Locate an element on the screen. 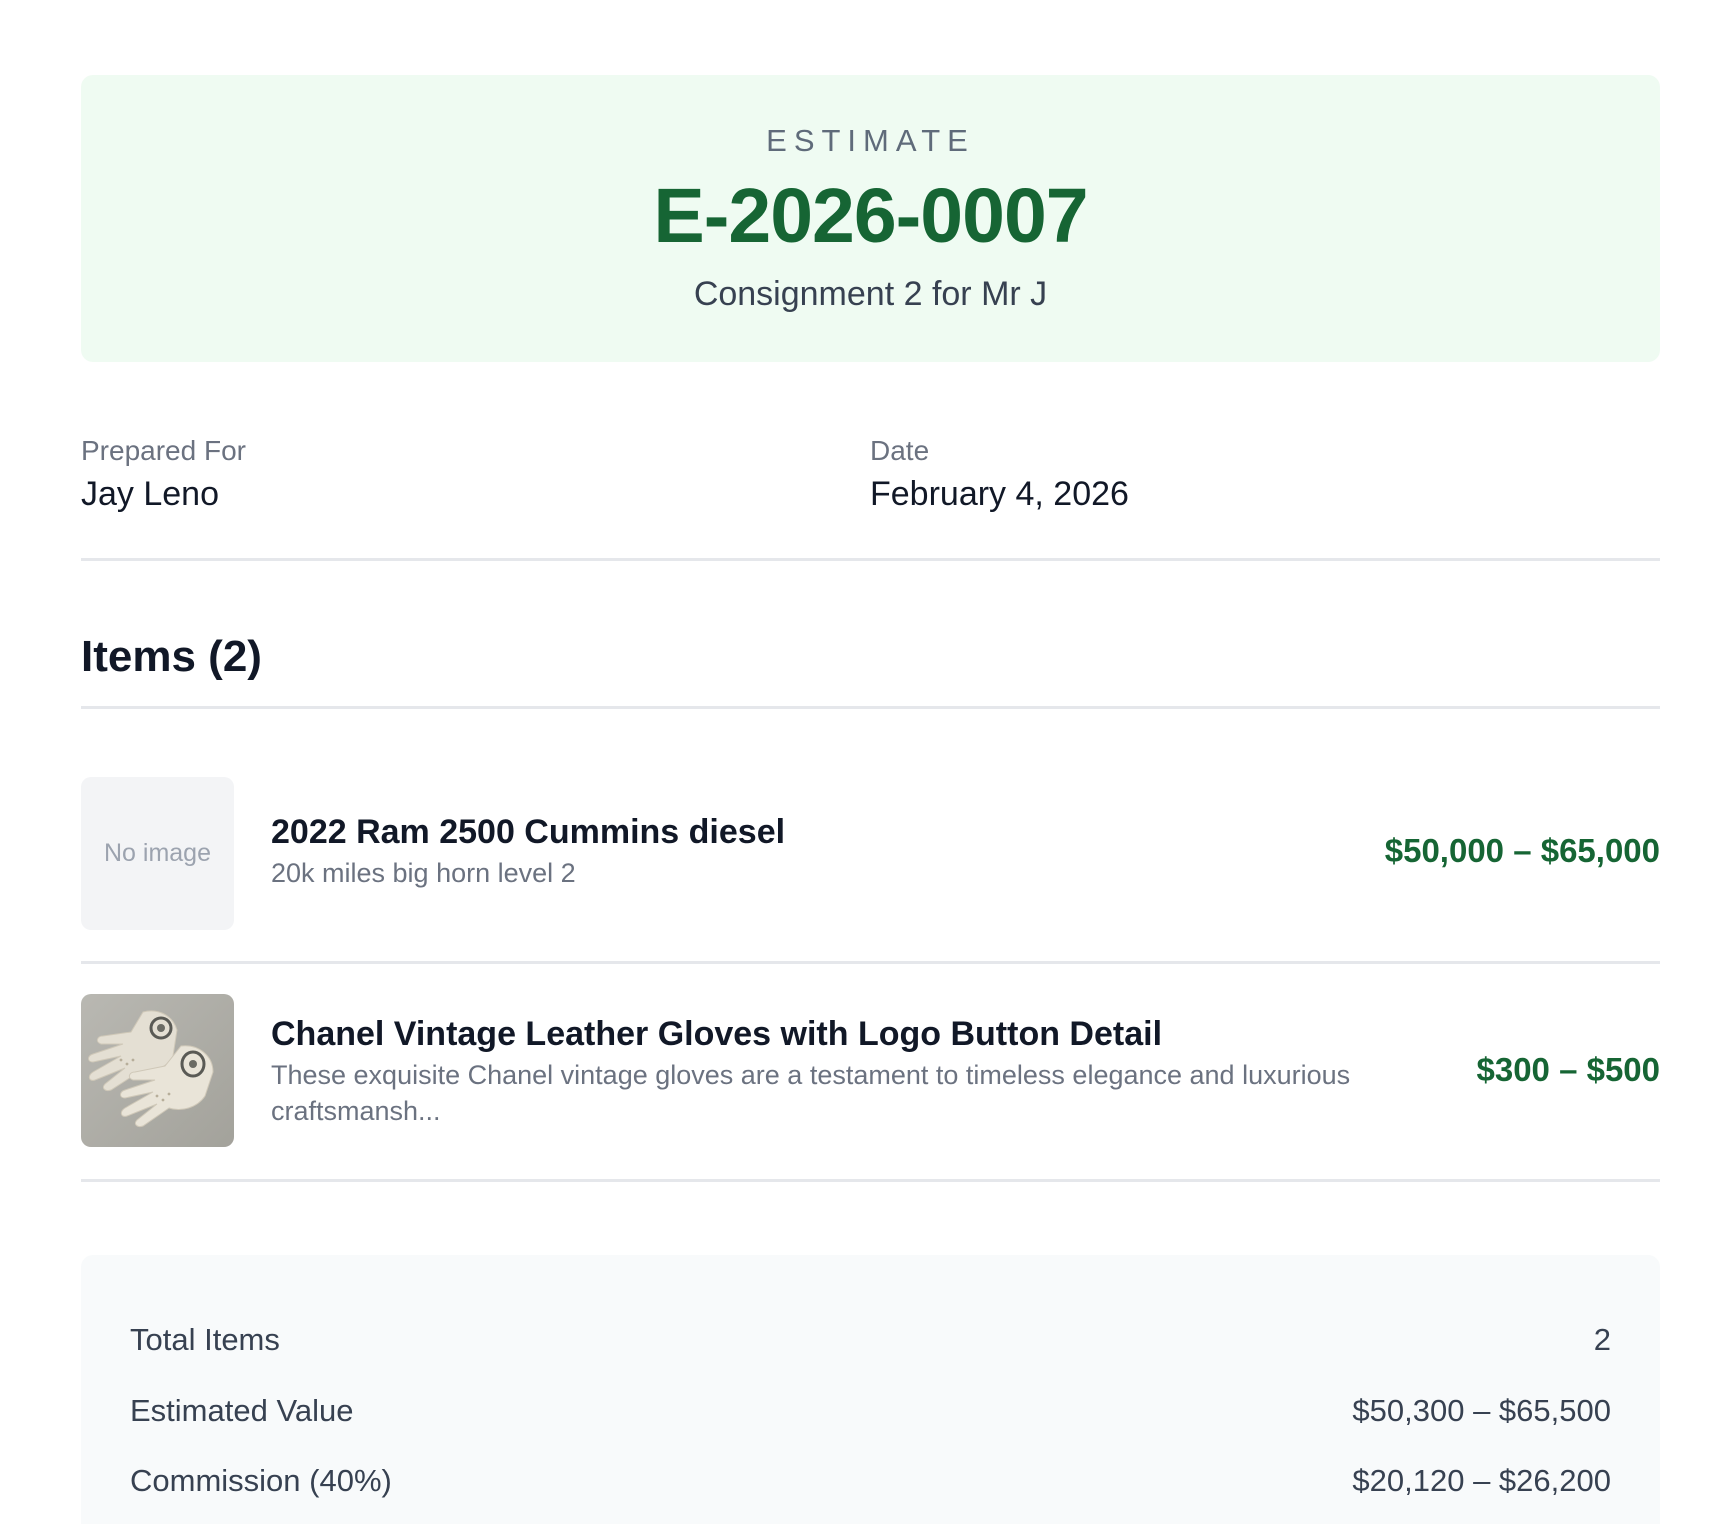 The image size is (1722, 1524). no-image-placeholder: No image is located at coordinates (157, 853).